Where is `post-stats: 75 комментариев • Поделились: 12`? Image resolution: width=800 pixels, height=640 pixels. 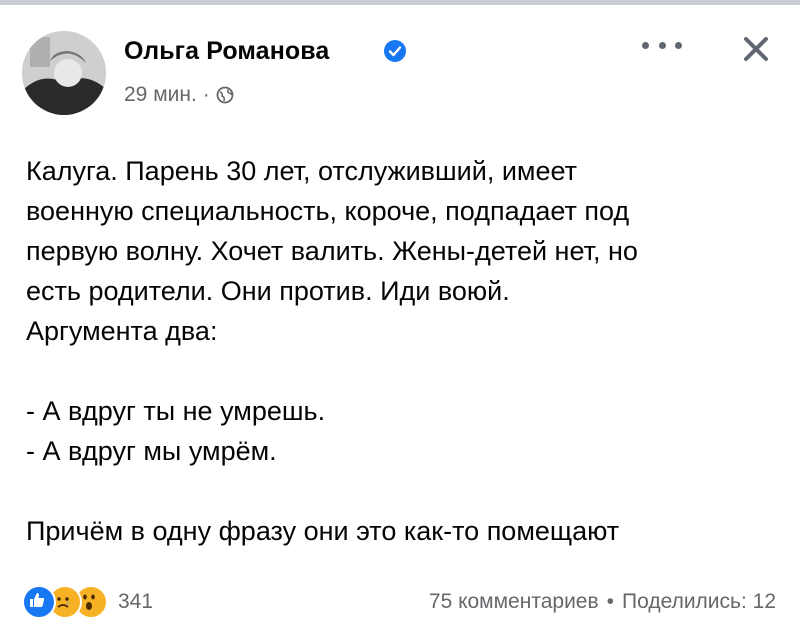 post-stats: 75 комментариев • Поделились: 12 is located at coordinates (602, 602).